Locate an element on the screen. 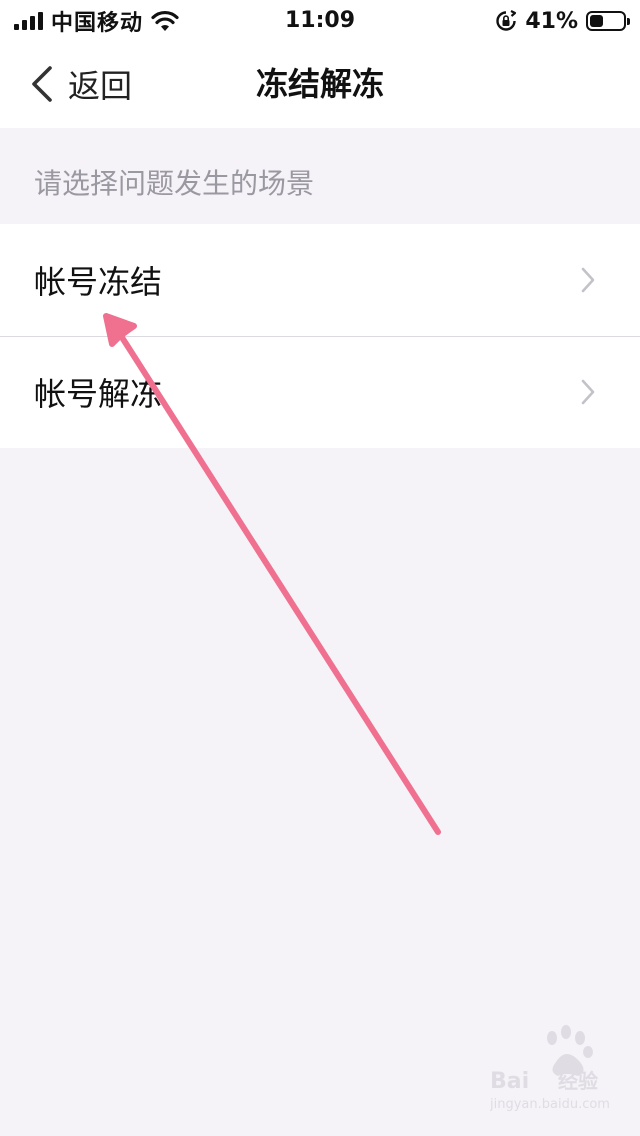 The width and height of the screenshot is (640, 1136). back-button: 返回 is located at coordinates (80, 84).